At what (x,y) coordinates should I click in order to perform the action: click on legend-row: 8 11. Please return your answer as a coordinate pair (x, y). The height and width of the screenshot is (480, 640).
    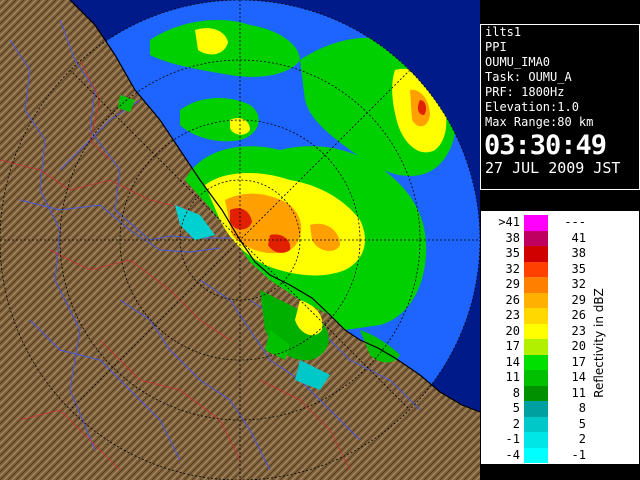
    Looking at the image, I should click on (548, 393).